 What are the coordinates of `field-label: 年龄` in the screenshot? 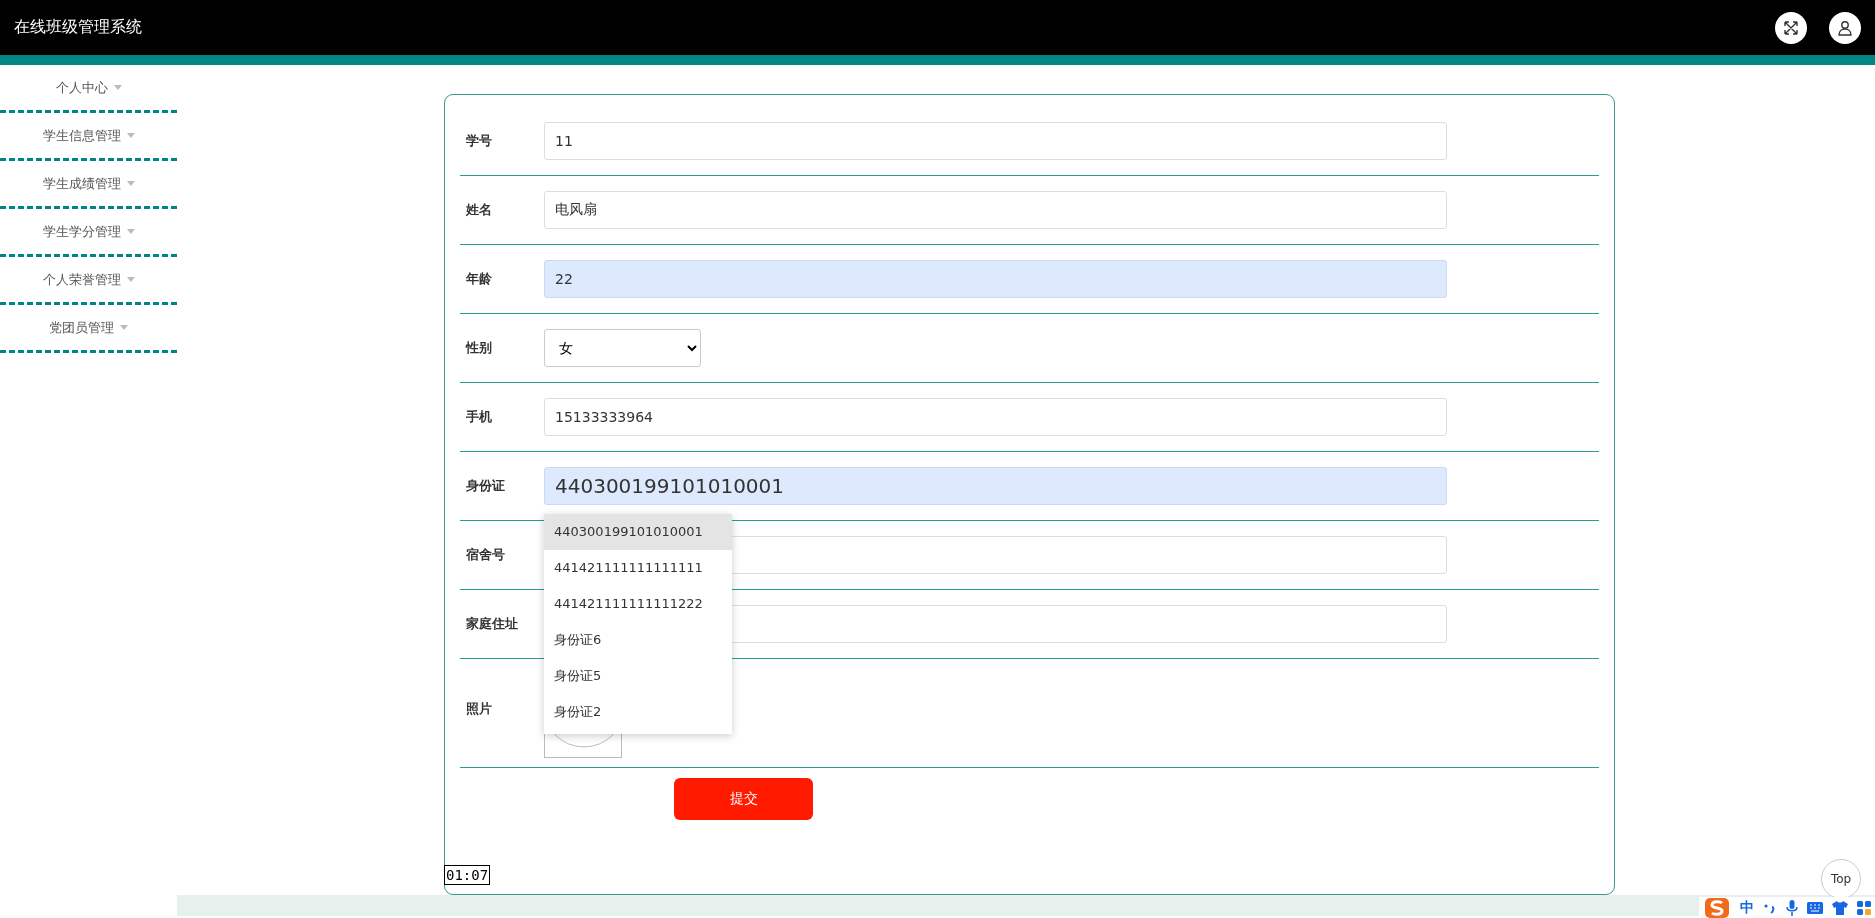 It's located at (479, 279).